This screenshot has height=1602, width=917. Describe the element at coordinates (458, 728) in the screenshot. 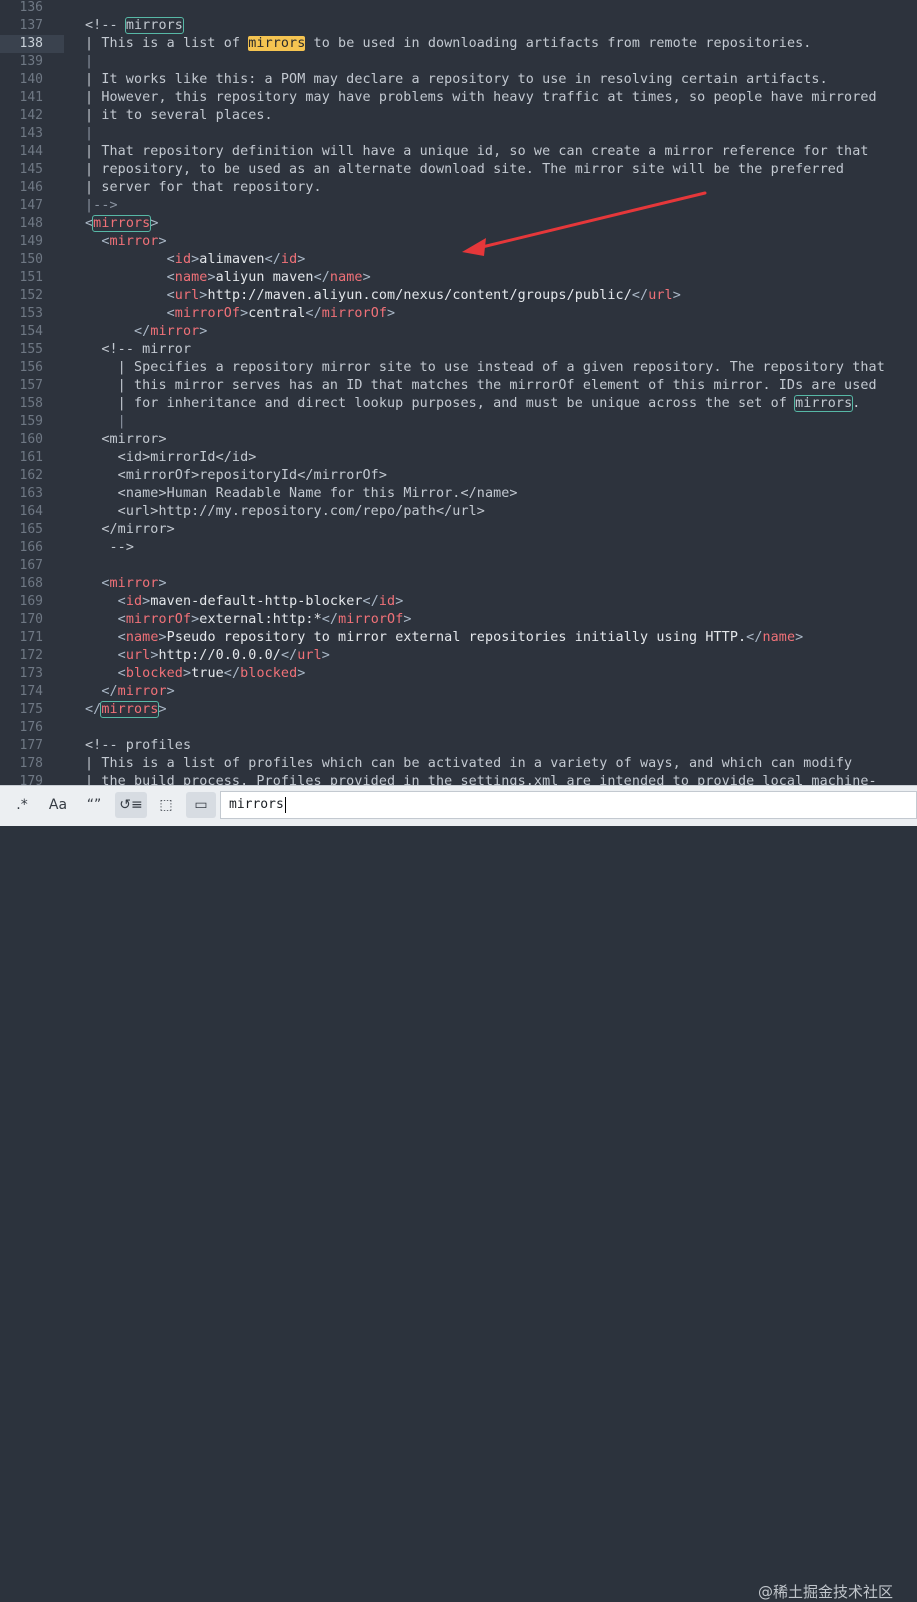

I see `code-line: 176` at that location.